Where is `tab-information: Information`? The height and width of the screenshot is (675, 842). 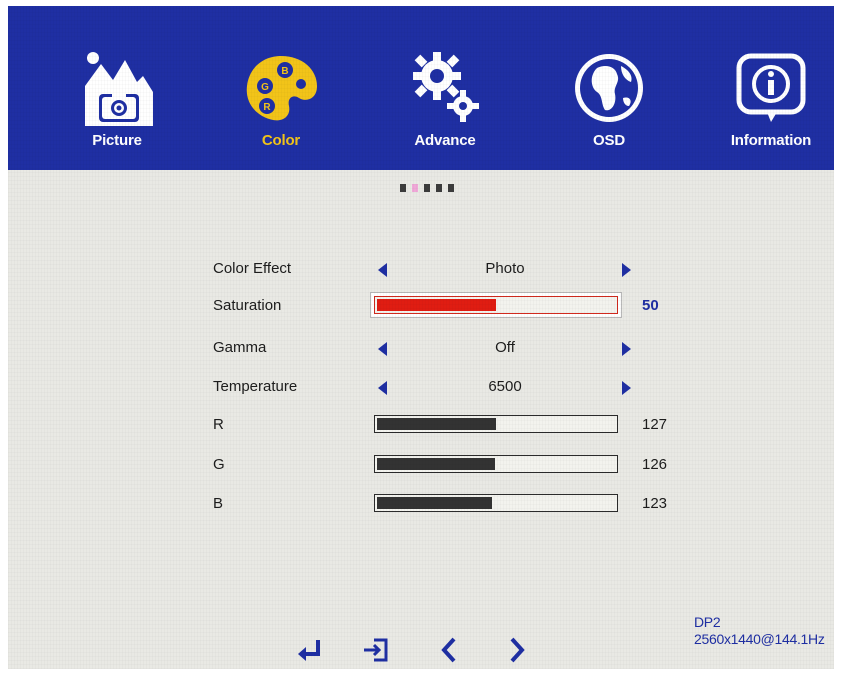
tab-information: Information is located at coordinates (770, 99).